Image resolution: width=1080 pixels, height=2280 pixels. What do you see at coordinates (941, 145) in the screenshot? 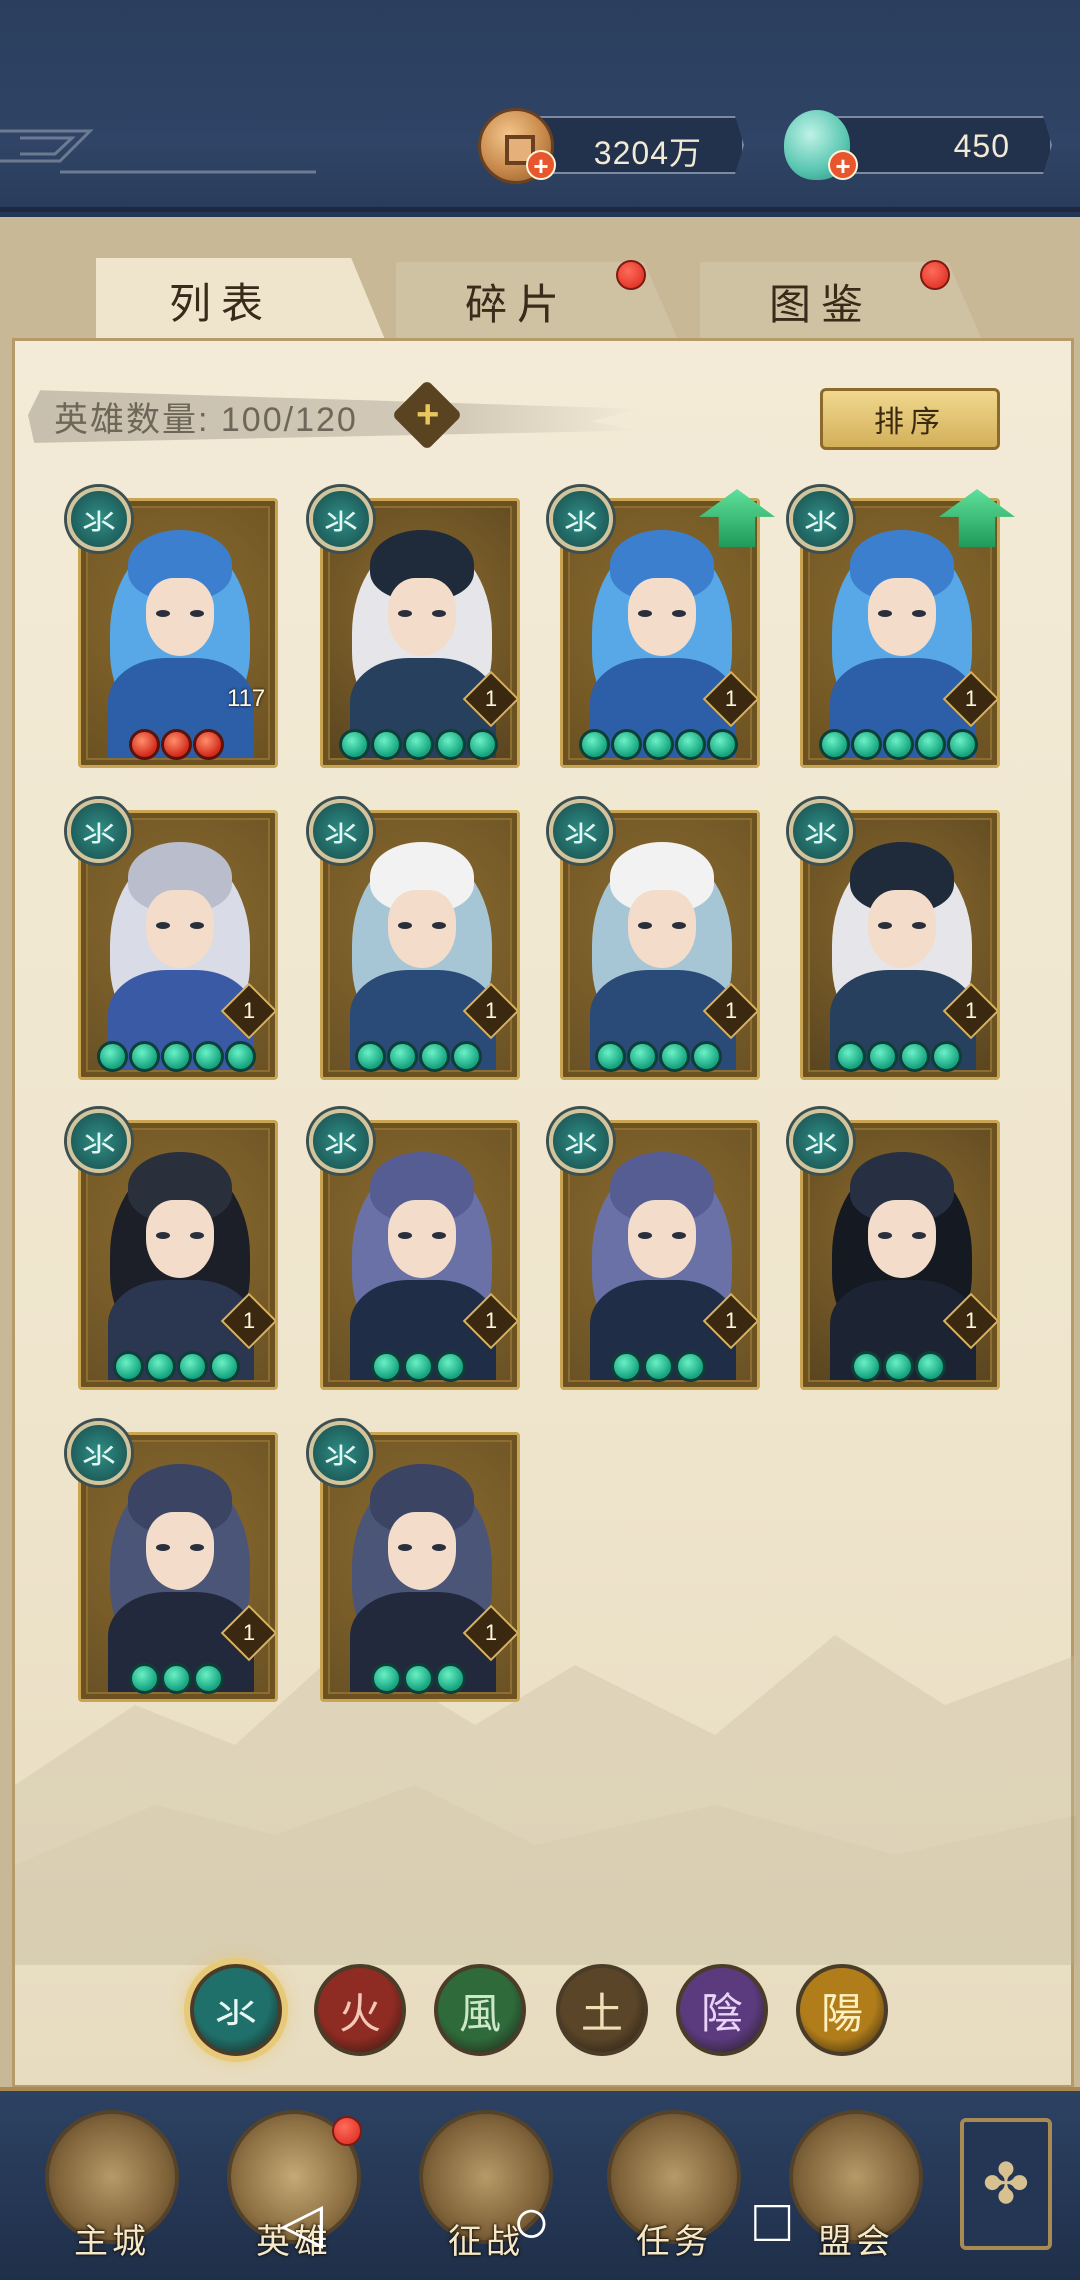
I see `jade-counter: 450` at bounding box center [941, 145].